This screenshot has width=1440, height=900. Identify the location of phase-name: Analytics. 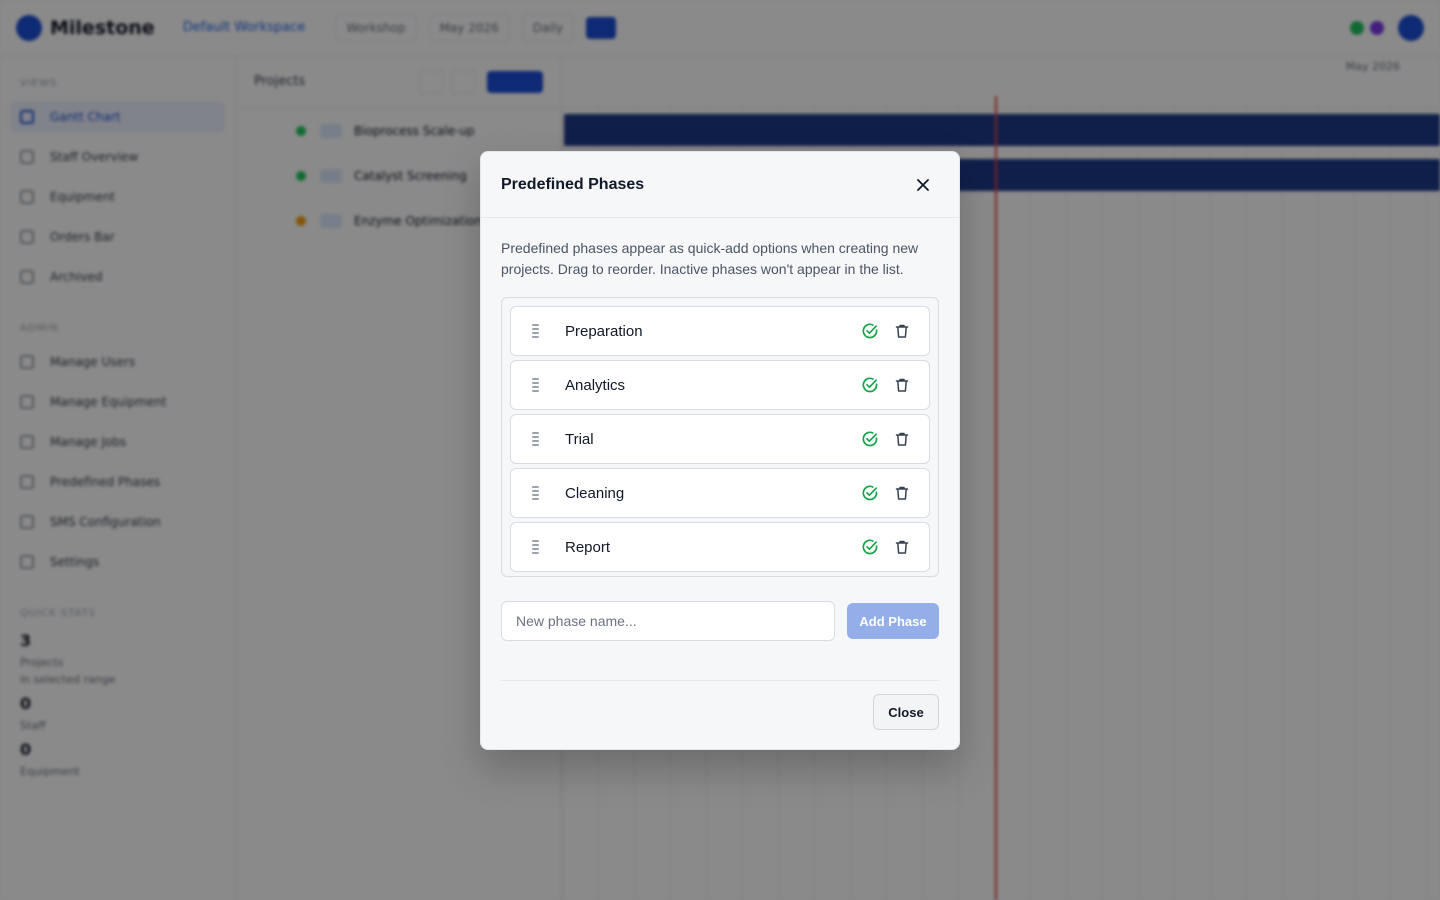
(595, 385).